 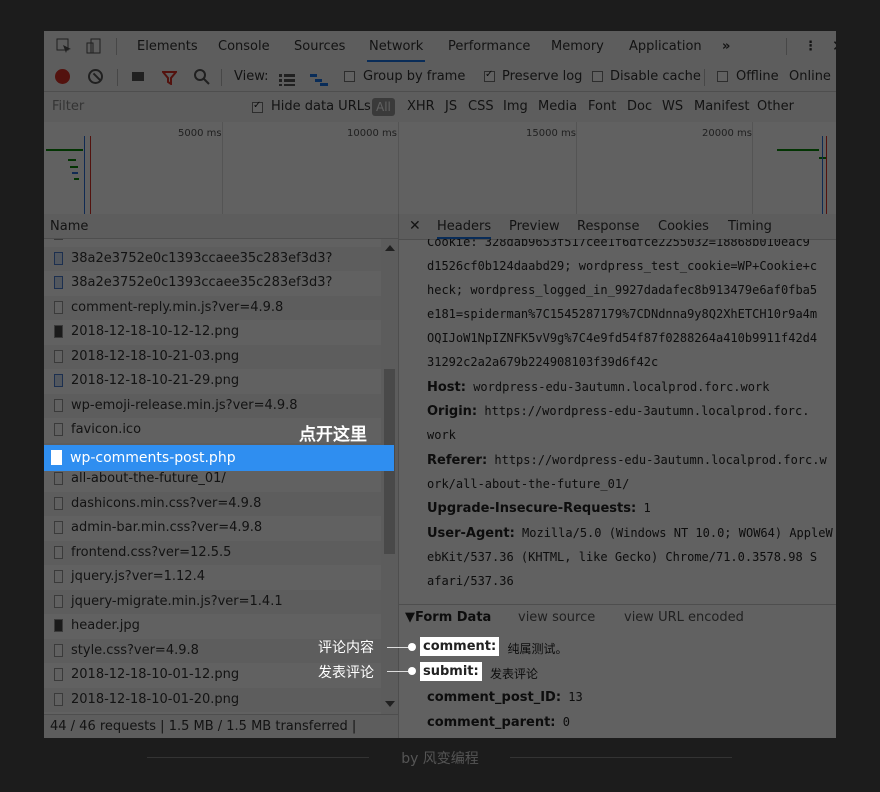 What do you see at coordinates (672, 107) in the screenshot?
I see `filter-ws: WS` at bounding box center [672, 107].